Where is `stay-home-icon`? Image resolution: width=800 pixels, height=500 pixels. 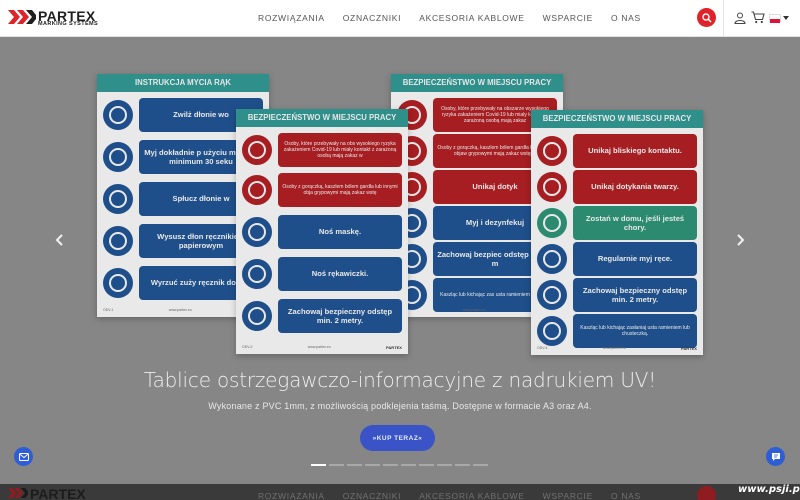
stay-home-icon is located at coordinates (552, 223).